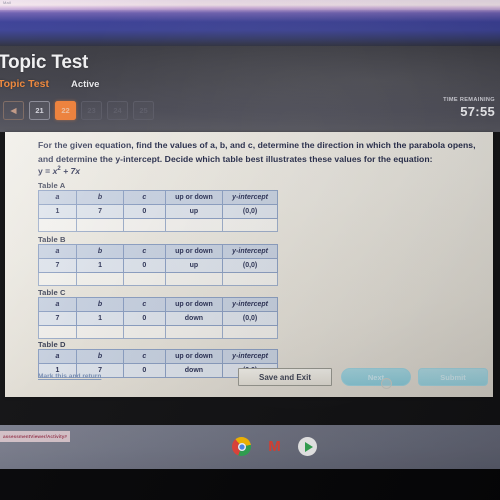  I want to click on mouse-cursor, so click(386, 383).